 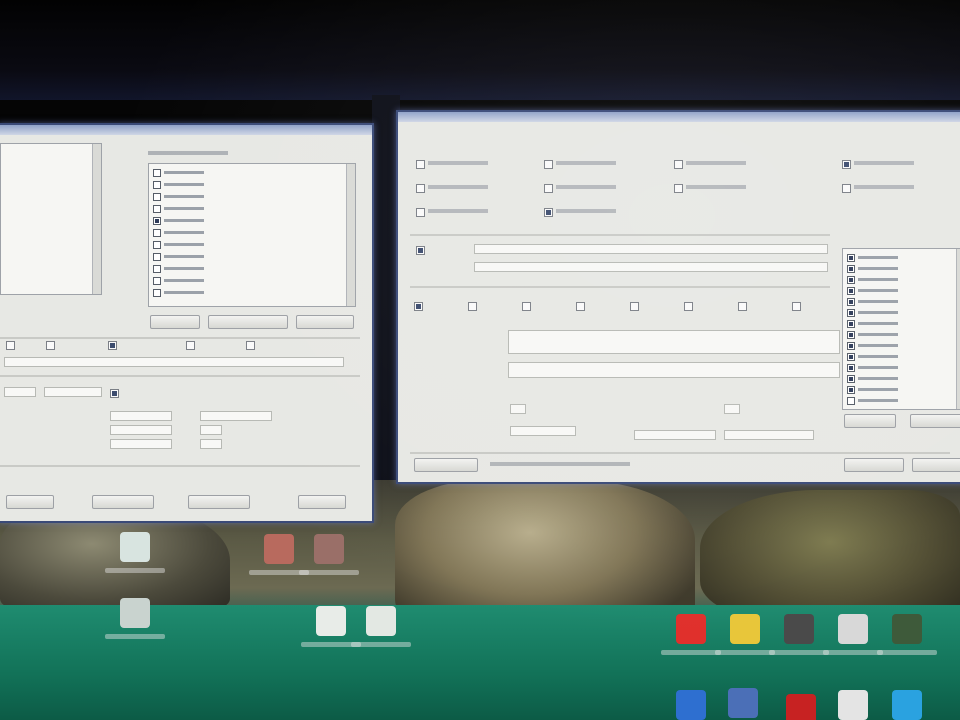 What do you see at coordinates (219, 502) in the screenshot?
I see `left-apply-button` at bounding box center [219, 502].